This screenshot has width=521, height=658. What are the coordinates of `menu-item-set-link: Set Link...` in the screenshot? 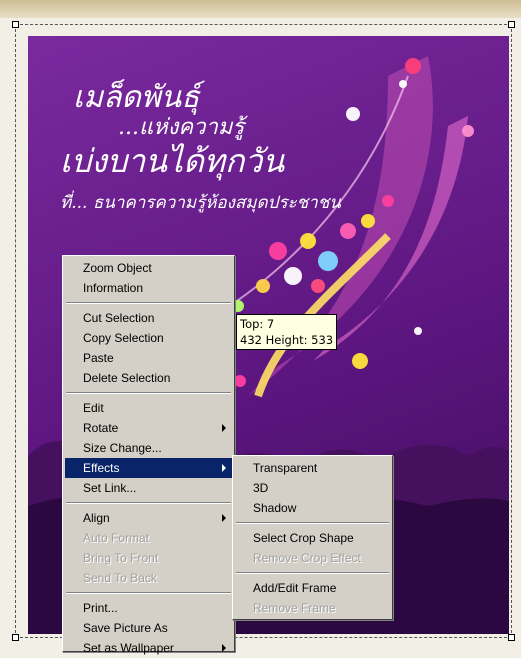 It's located at (148, 488).